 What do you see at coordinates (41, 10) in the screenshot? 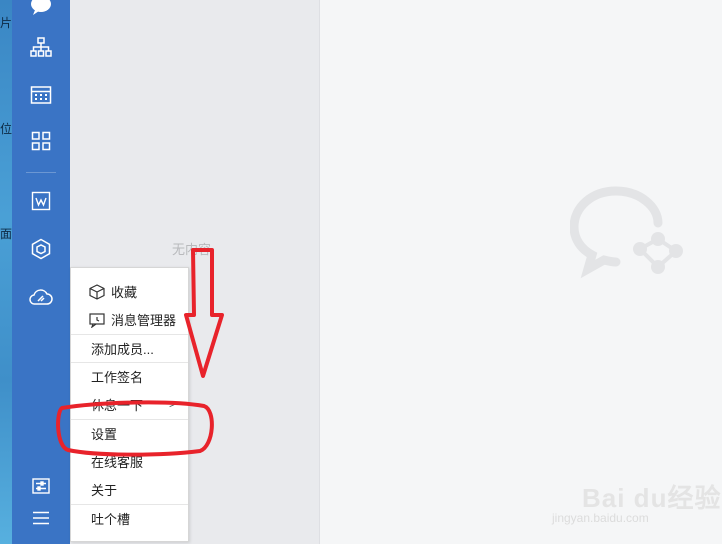
I see `chat-icon` at bounding box center [41, 10].